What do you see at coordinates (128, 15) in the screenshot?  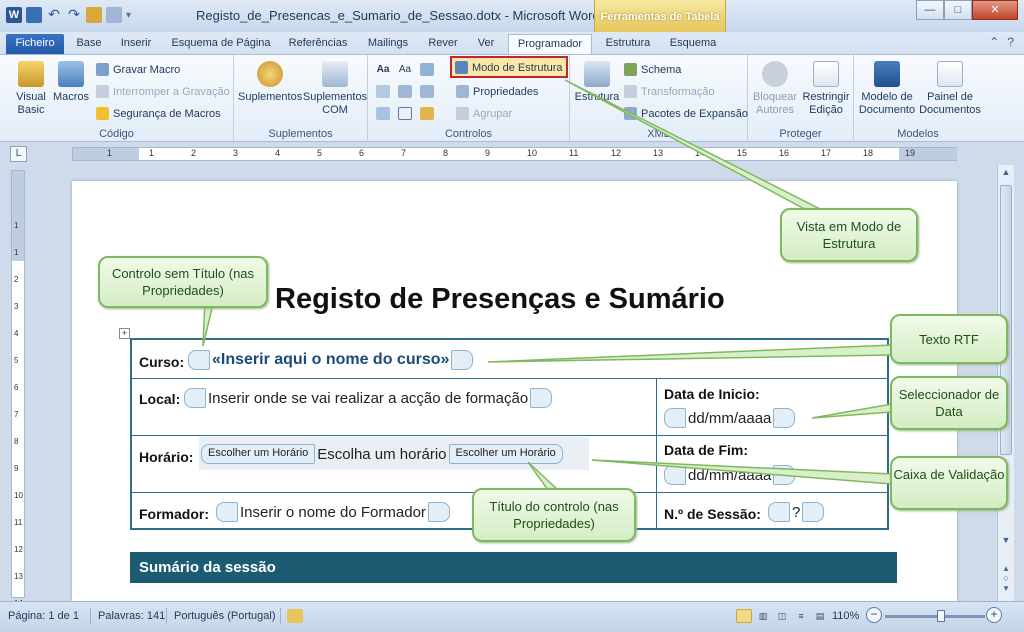 I see `customize-qat-icon: ▾` at bounding box center [128, 15].